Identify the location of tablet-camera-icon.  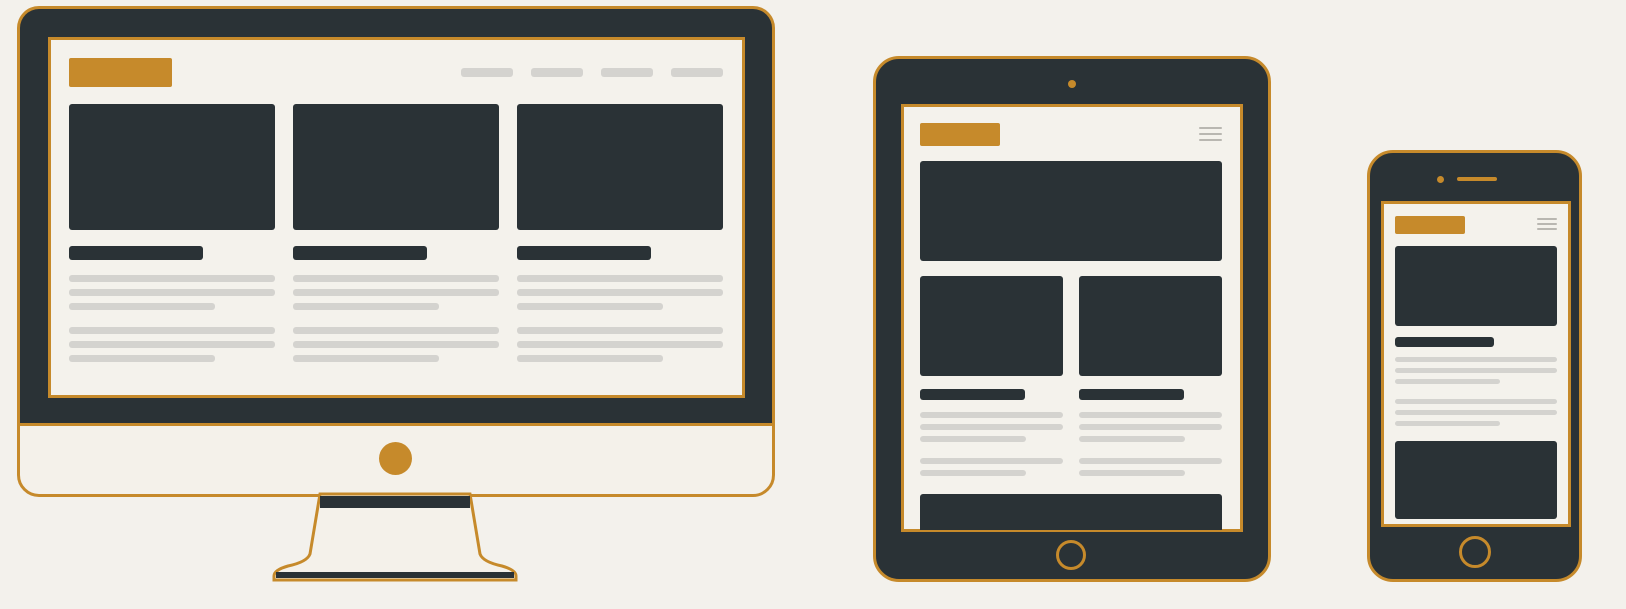
(1072, 84).